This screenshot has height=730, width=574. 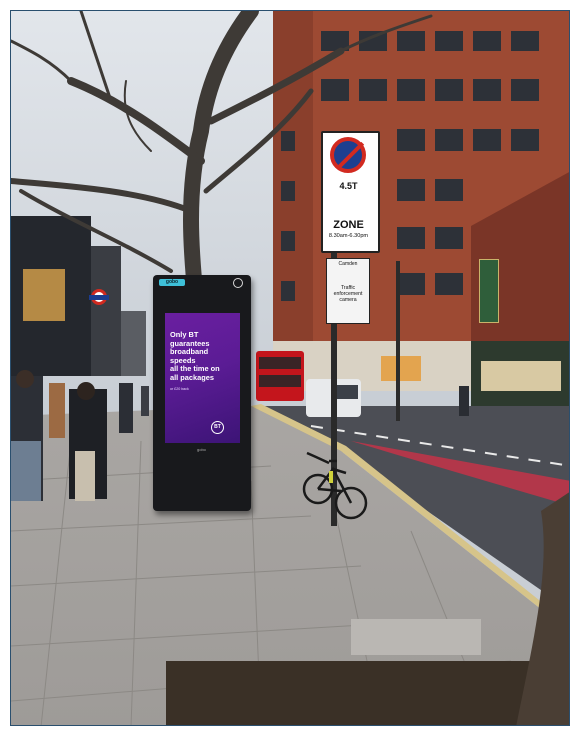 I want to click on no-parking-icon, so click(x=348, y=155).